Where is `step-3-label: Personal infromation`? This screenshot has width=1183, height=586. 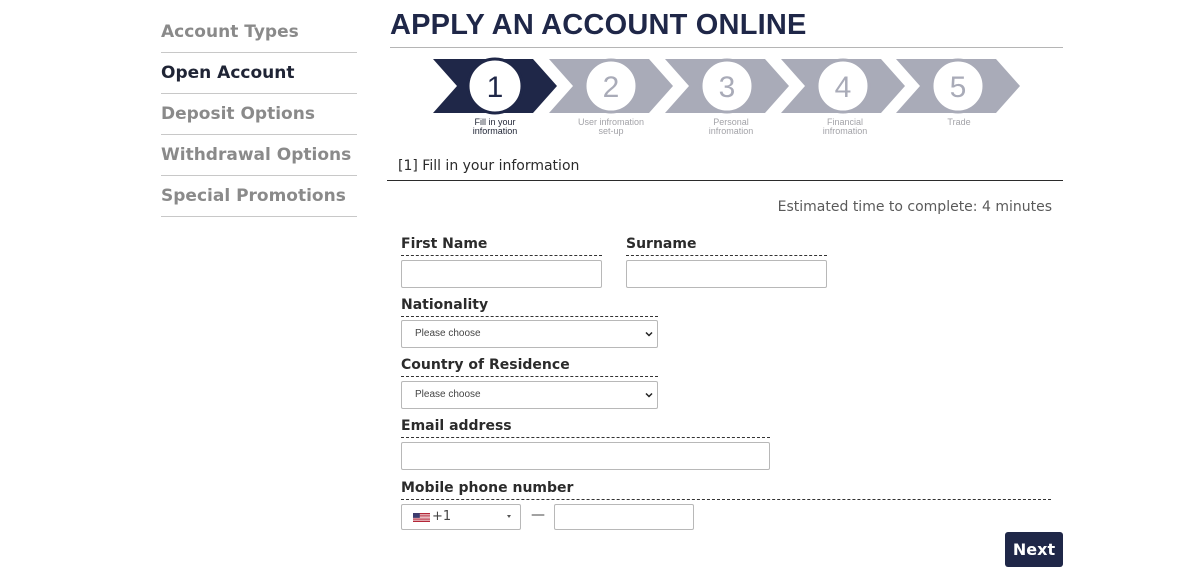
step-3-label: Personal infromation is located at coordinates (731, 127).